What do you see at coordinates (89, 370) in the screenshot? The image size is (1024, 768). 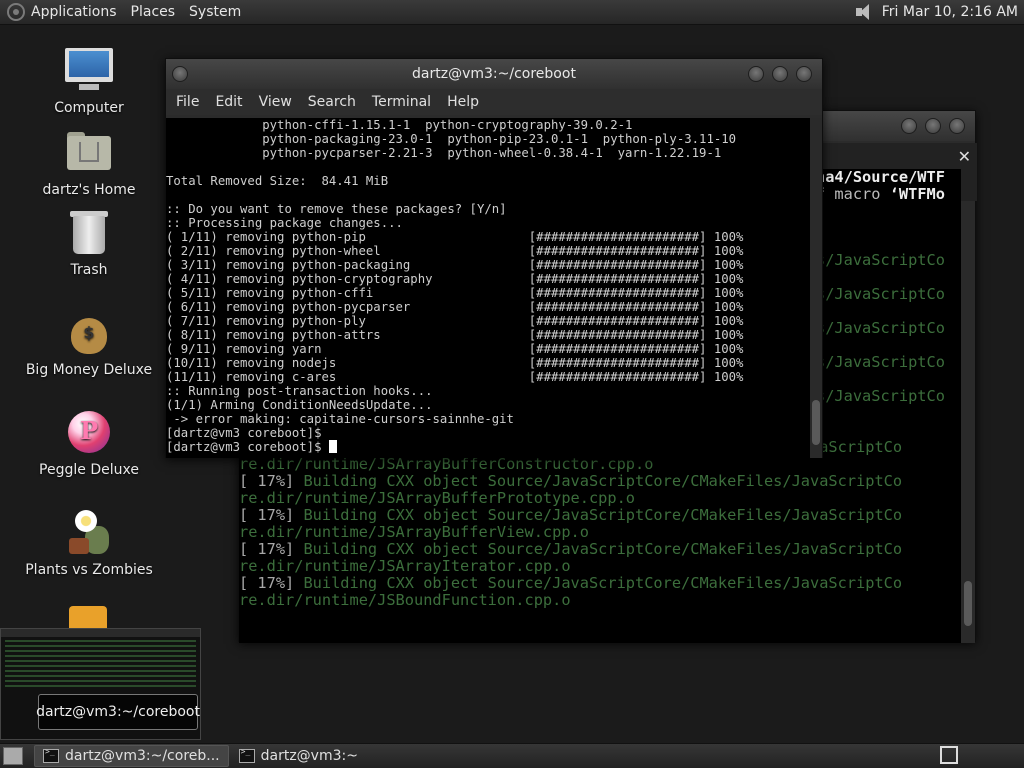 I see `desktop-icon-label: Big Money Deluxe` at bounding box center [89, 370].